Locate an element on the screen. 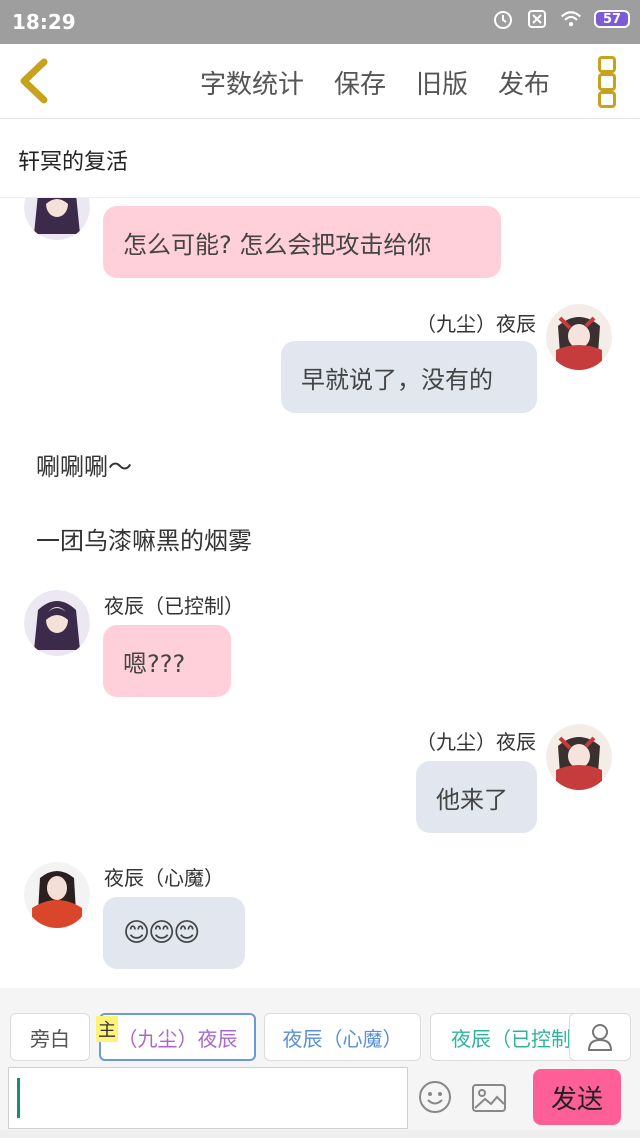 Image resolution: width=640 pixels, height=1138 pixels. status-time: 18:29 is located at coordinates (44, 22).